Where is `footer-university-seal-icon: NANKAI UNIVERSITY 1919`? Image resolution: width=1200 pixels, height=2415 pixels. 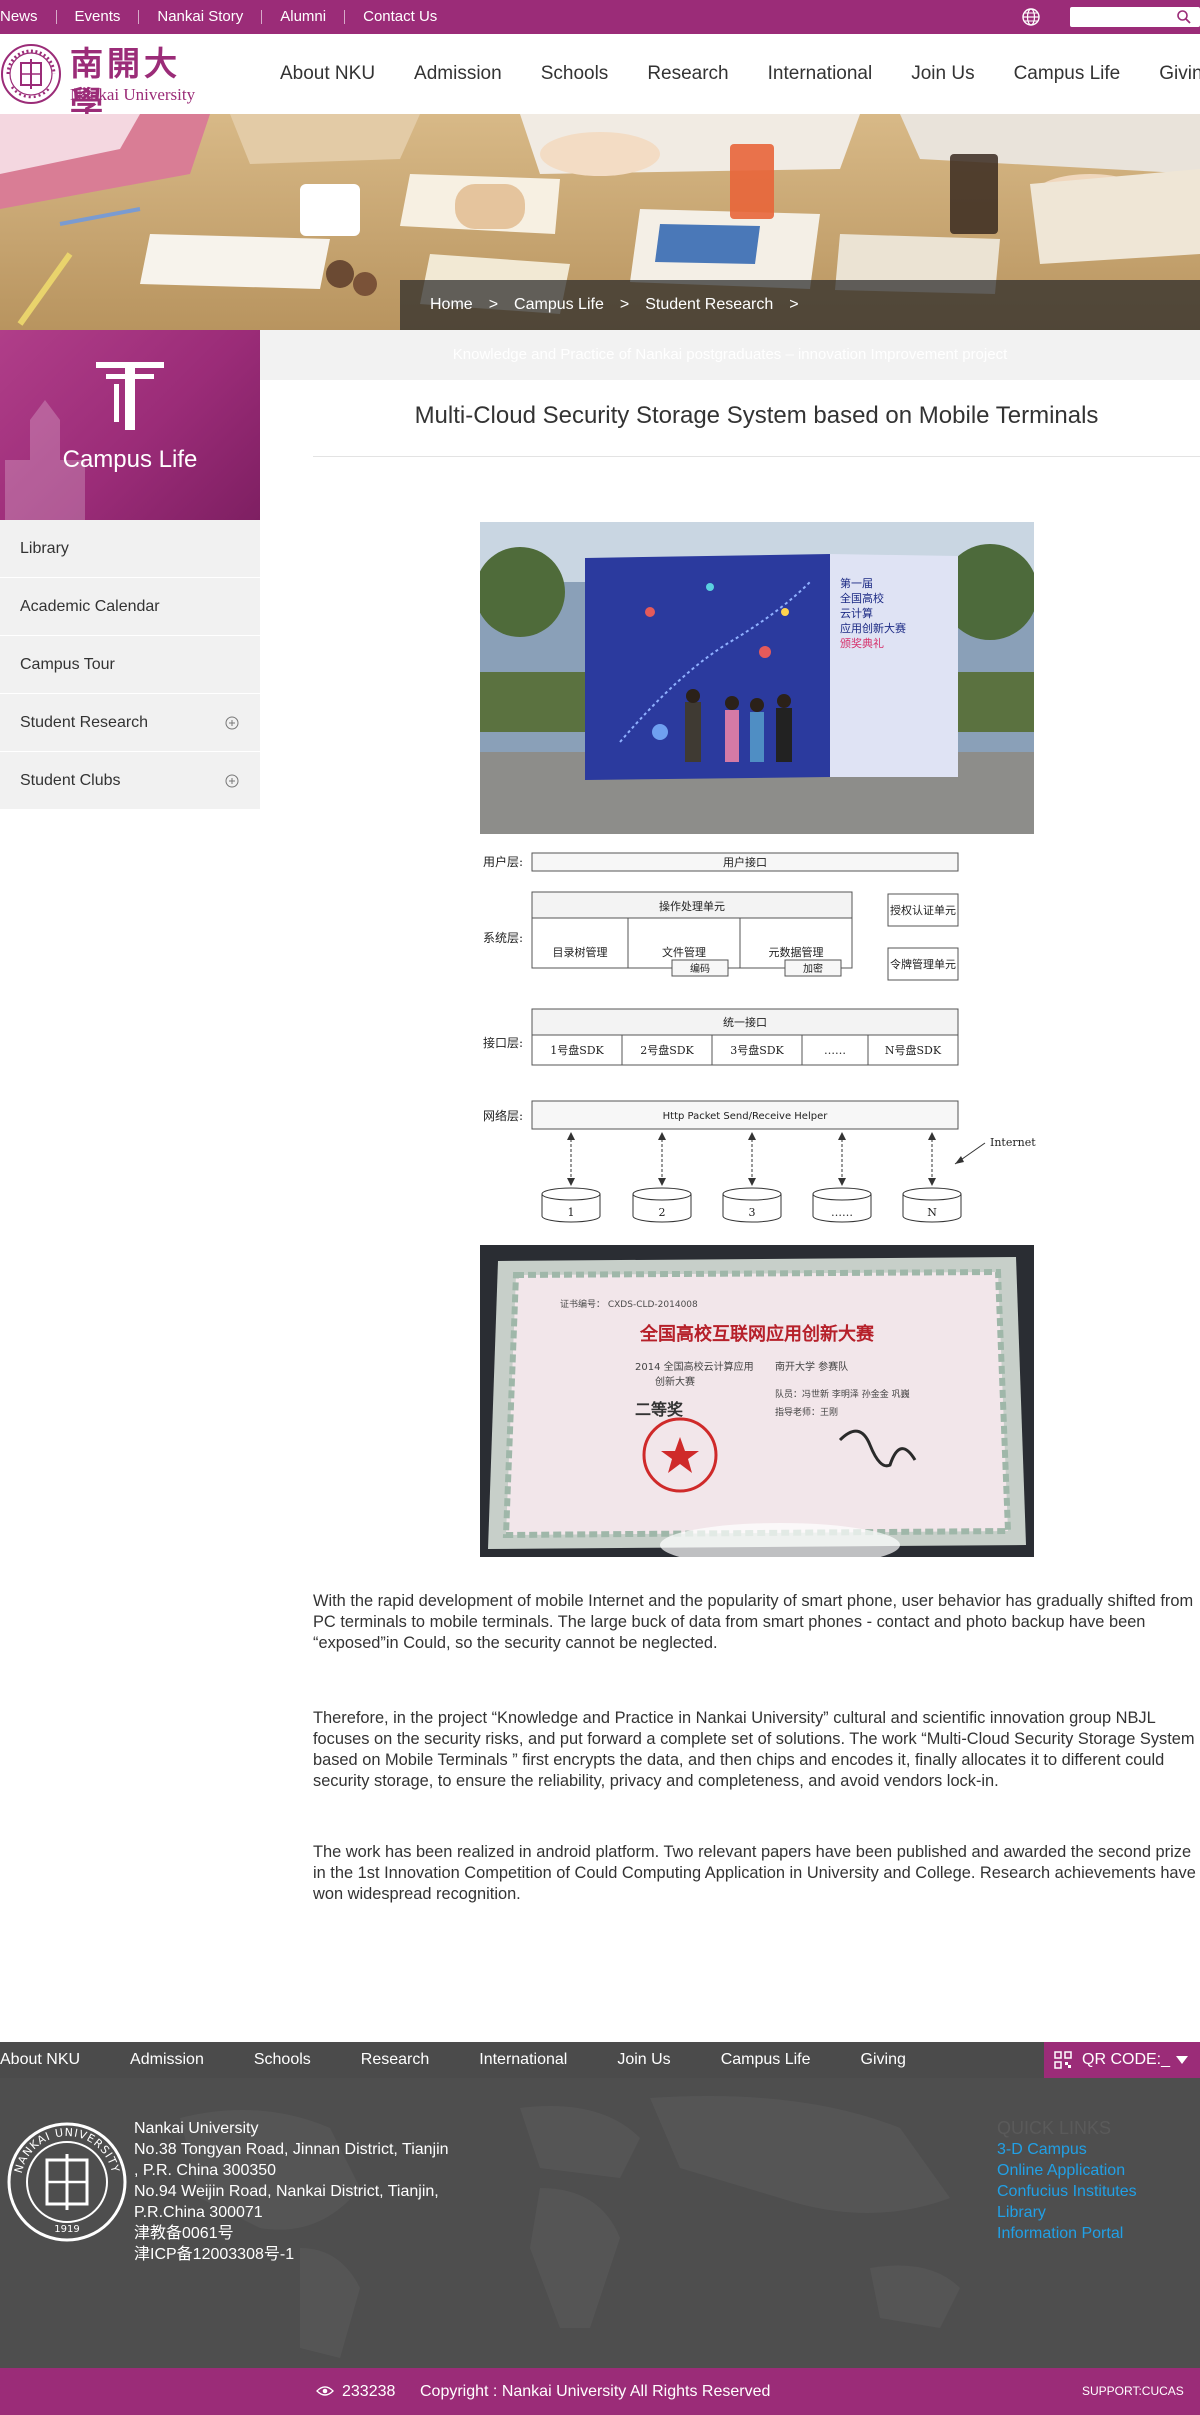
footer-university-seal-icon: NANKAI UNIVERSITY 1919 is located at coordinates (67, 2182).